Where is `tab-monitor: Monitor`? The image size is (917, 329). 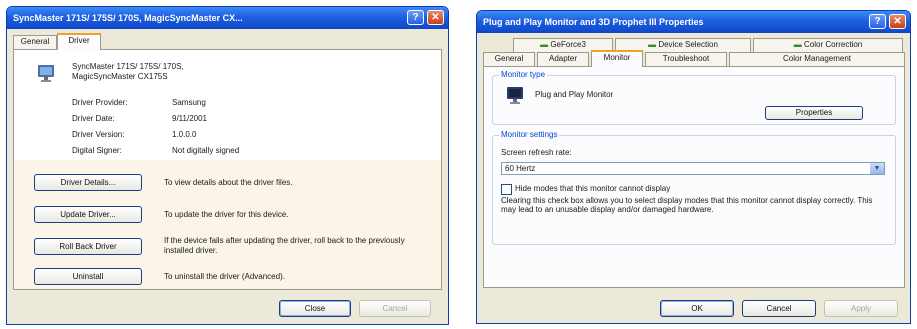
tab-monitor: Monitor is located at coordinates (617, 58).